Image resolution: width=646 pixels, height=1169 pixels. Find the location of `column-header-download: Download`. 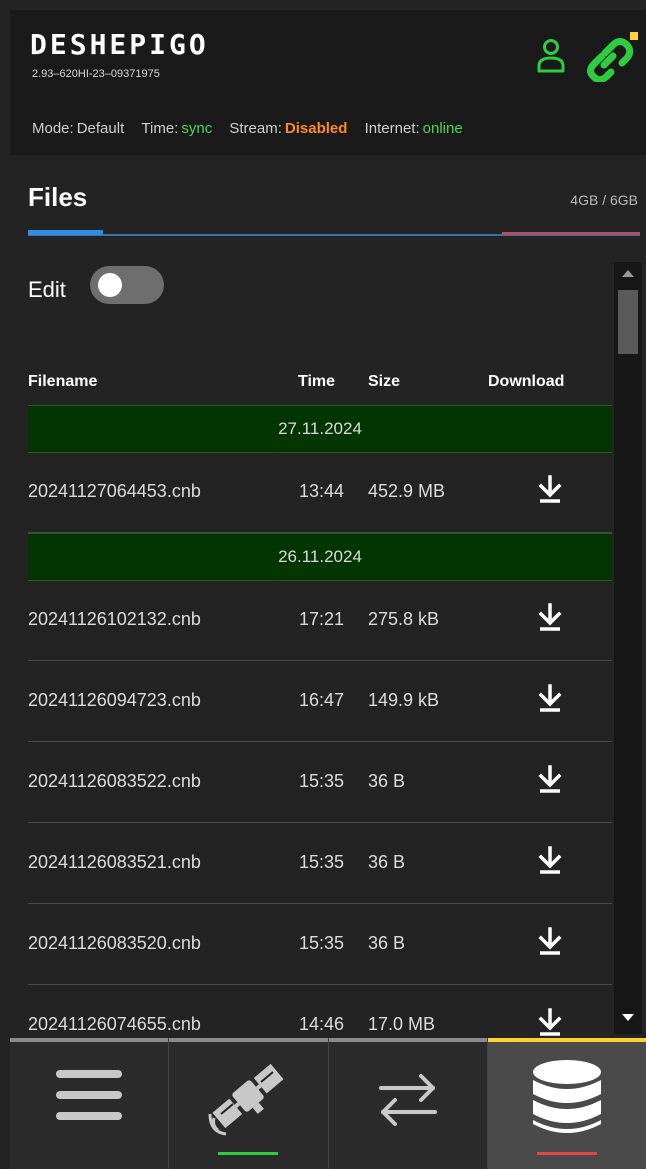

column-header-download: Download is located at coordinates (526, 381).